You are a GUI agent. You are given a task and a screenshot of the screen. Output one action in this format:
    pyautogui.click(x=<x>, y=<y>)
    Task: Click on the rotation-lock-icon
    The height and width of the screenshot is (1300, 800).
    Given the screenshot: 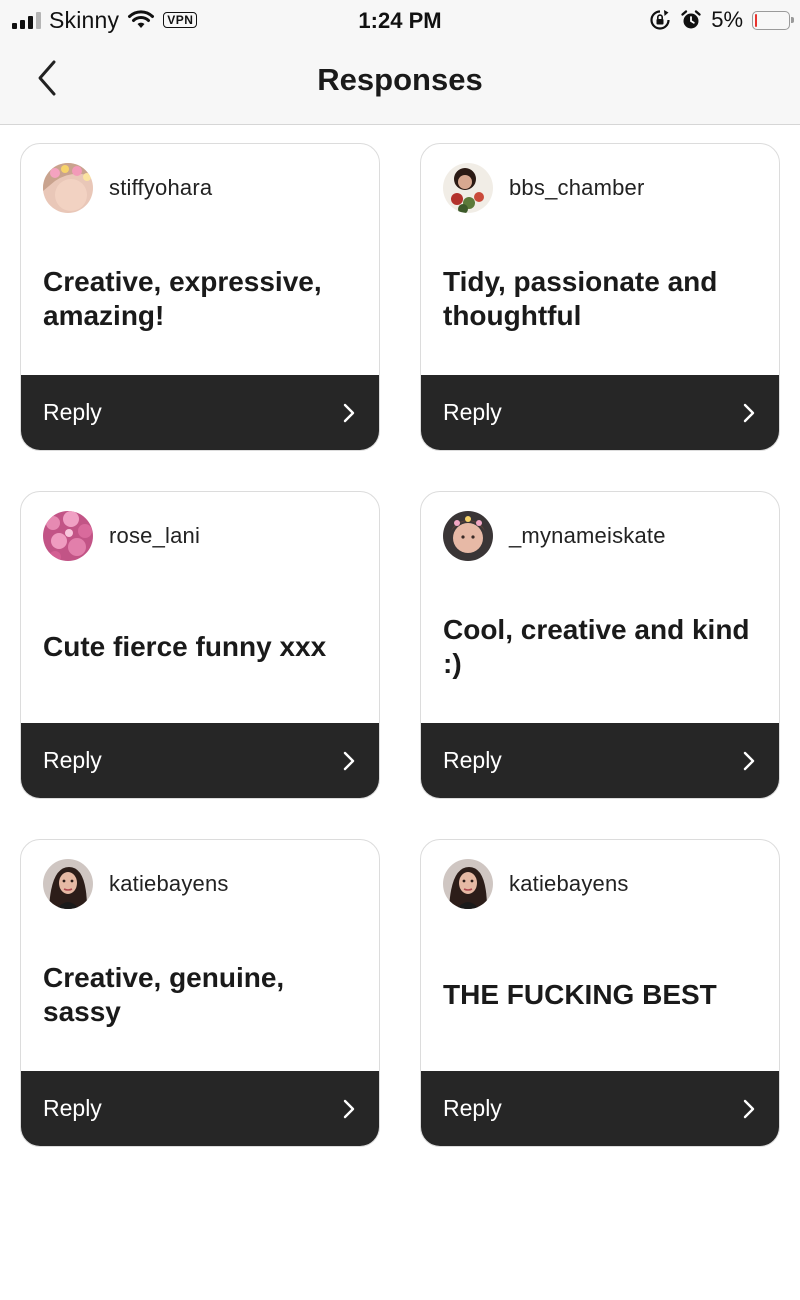 What is the action you would take?
    pyautogui.click(x=660, y=20)
    